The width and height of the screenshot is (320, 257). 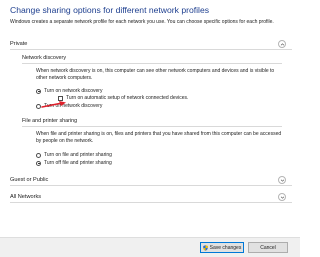 I want to click on cancel-button: Cancel, so click(x=268, y=247).